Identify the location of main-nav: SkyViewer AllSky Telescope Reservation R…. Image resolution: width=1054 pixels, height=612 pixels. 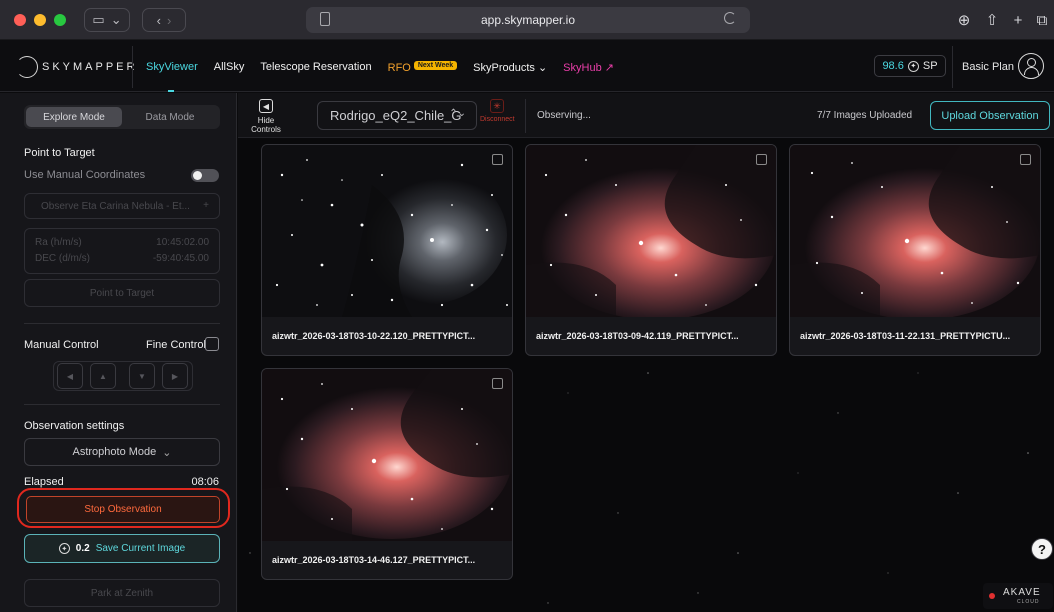
(388, 67).